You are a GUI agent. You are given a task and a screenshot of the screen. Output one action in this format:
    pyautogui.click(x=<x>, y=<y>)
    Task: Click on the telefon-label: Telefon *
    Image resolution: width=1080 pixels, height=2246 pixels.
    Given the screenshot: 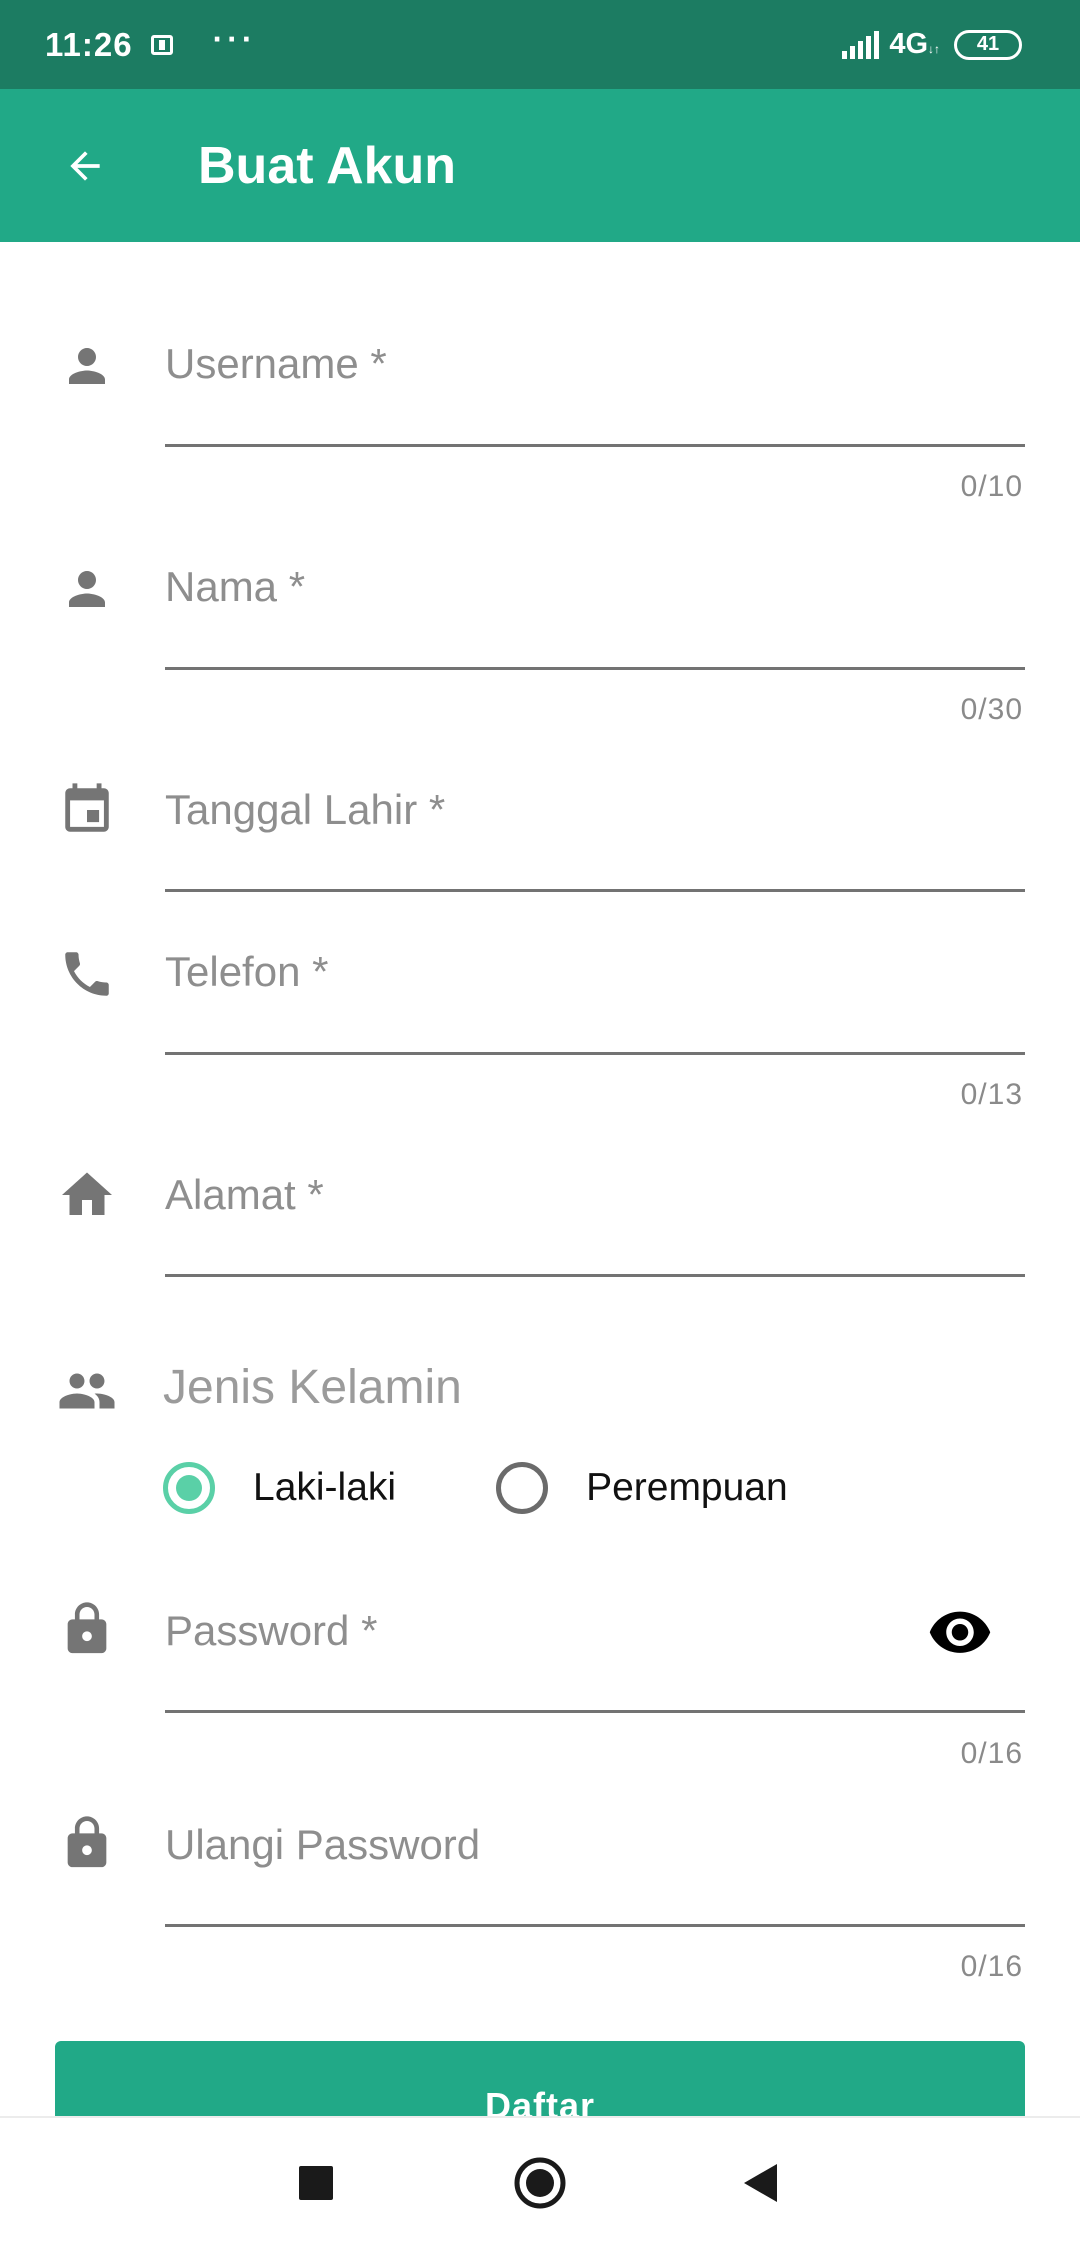 What is the action you would take?
    pyautogui.click(x=247, y=971)
    